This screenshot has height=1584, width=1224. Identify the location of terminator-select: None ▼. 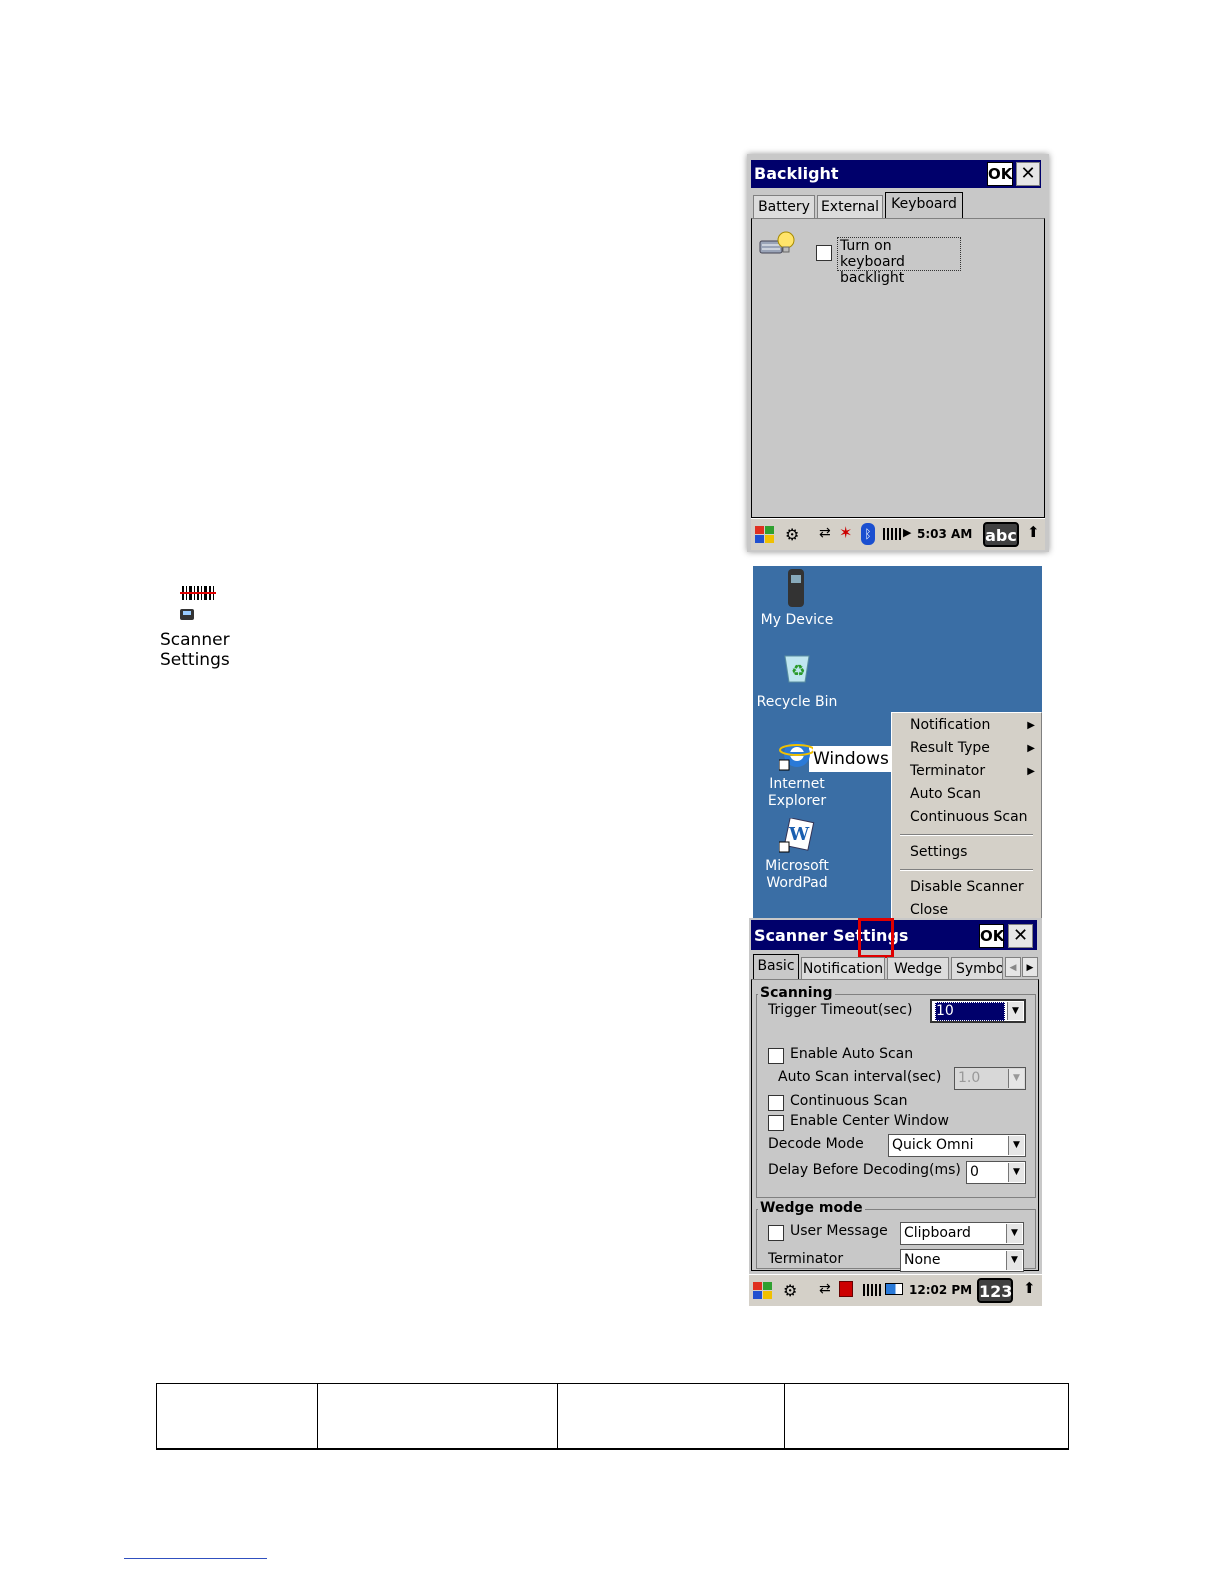
(962, 1260).